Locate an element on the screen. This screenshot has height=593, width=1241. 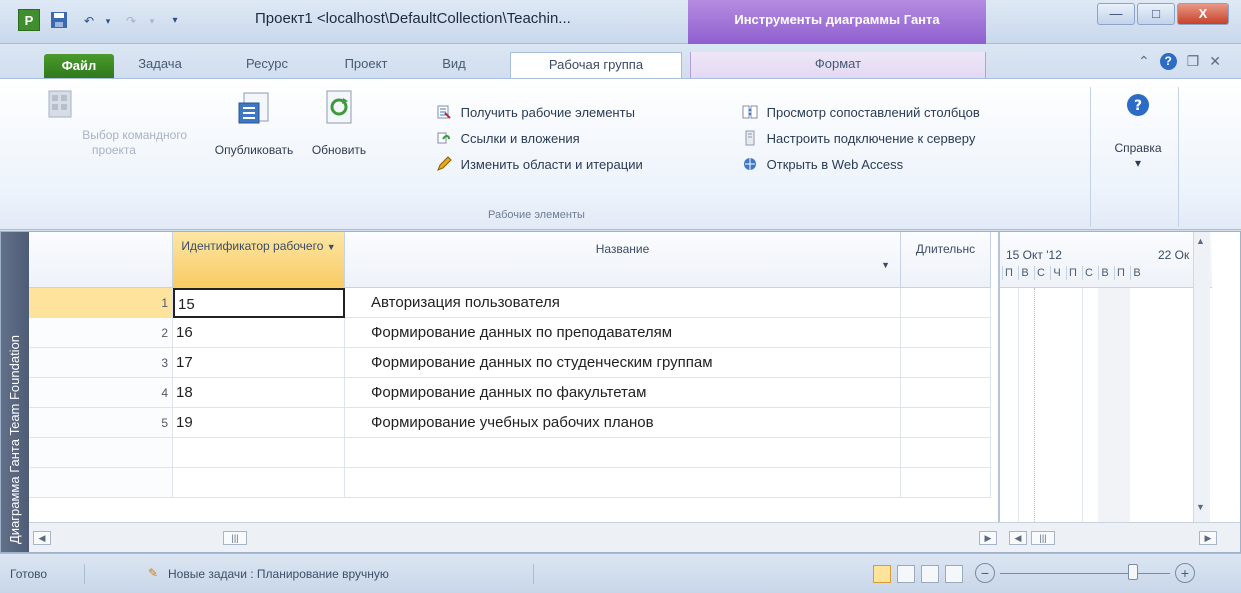
cell-work-item-id: 17 is located at coordinates (259, 363).